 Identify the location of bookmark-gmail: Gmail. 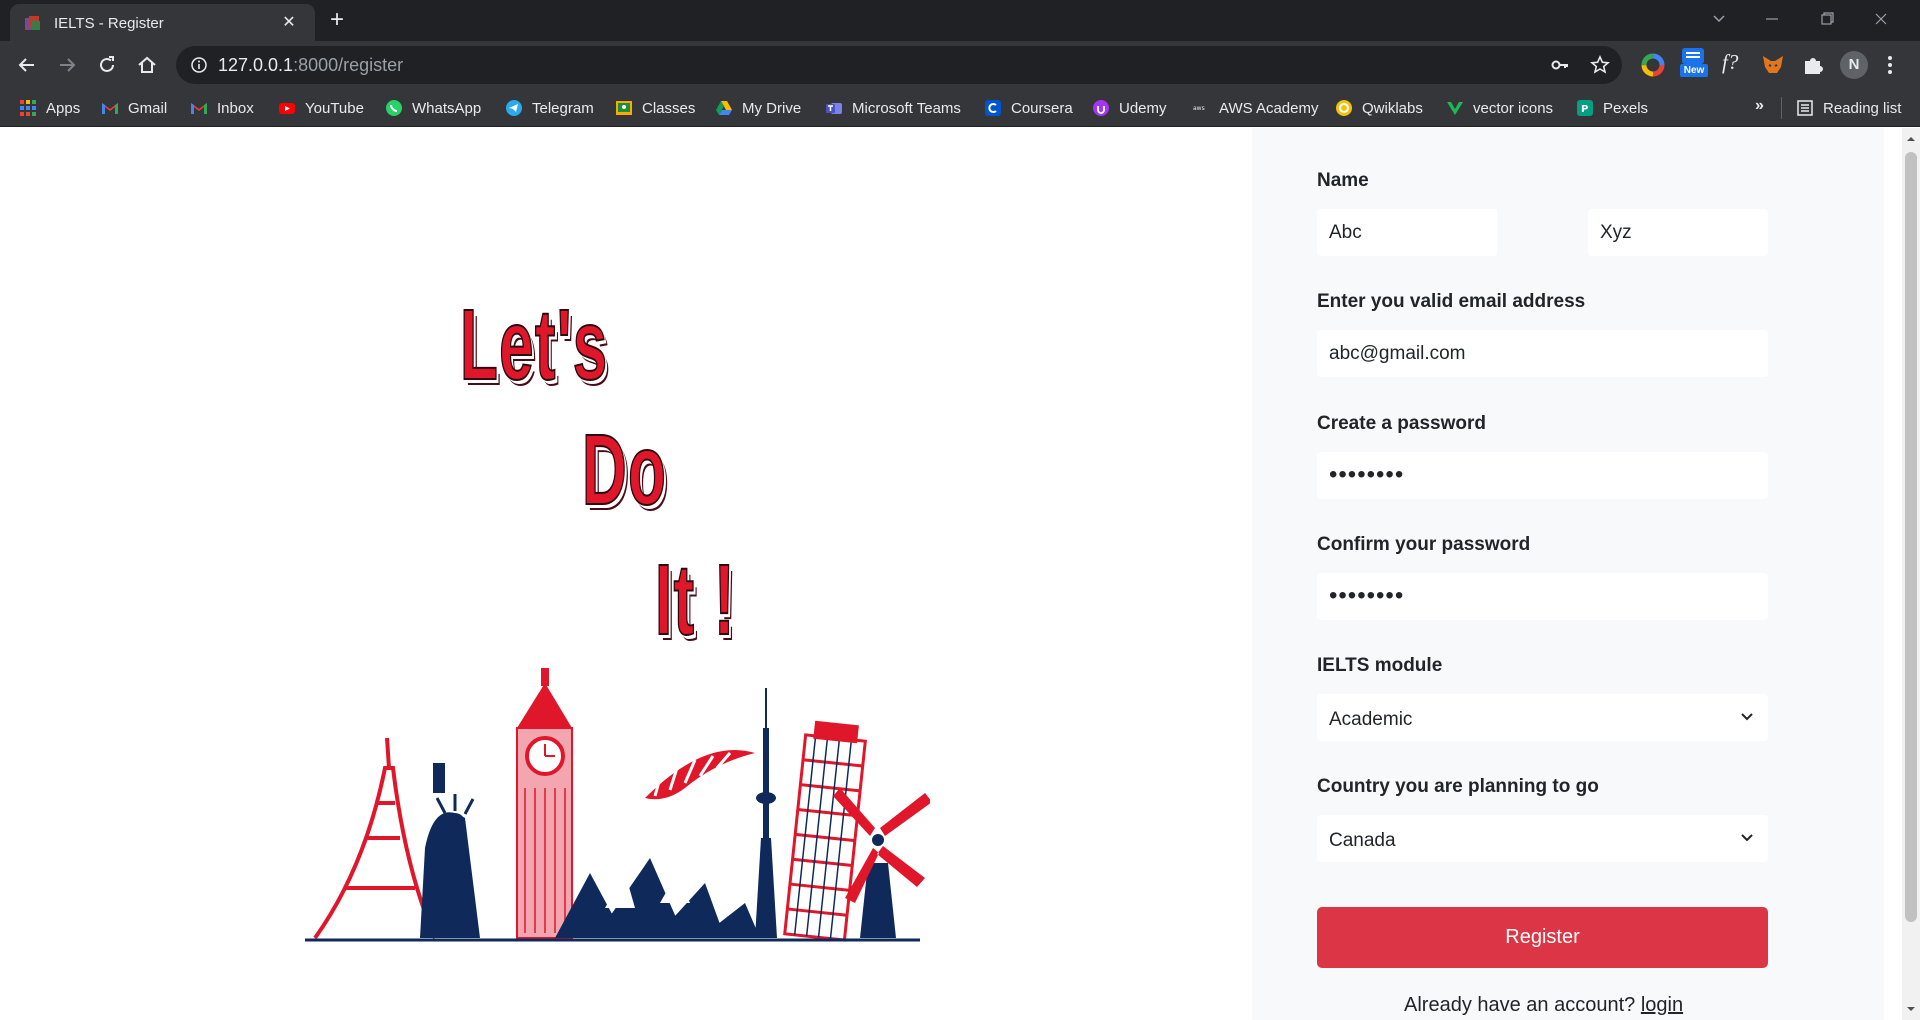
(134, 108).